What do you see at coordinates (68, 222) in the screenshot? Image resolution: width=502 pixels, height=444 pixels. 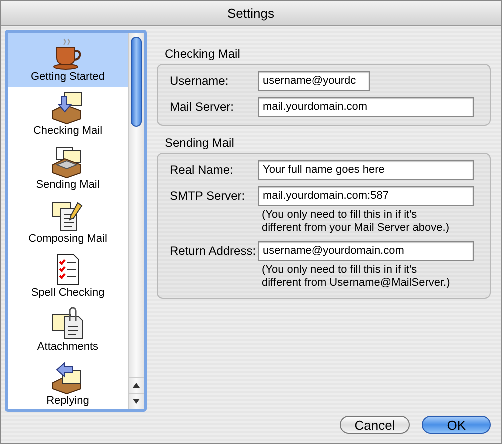 I see `sidebar-item: Composing Mail` at bounding box center [68, 222].